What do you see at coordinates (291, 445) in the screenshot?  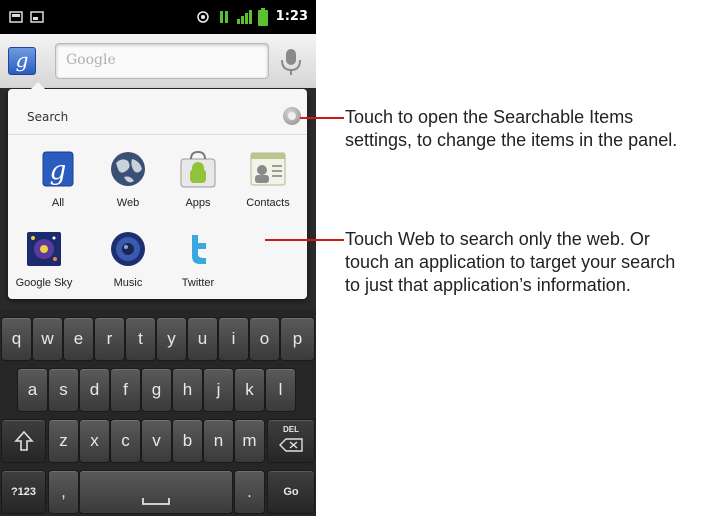 I see `backspace-icon` at bounding box center [291, 445].